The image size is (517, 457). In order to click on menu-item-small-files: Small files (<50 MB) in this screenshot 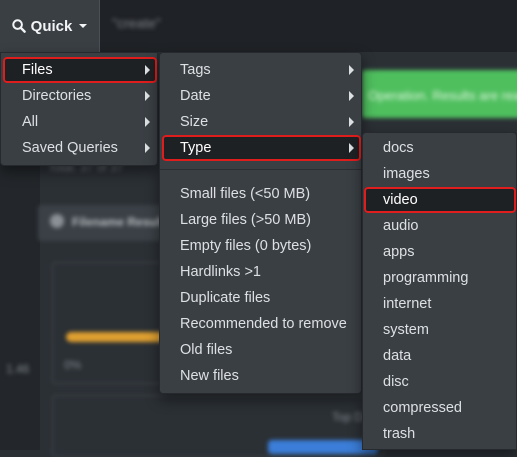, I will do `click(261, 194)`.